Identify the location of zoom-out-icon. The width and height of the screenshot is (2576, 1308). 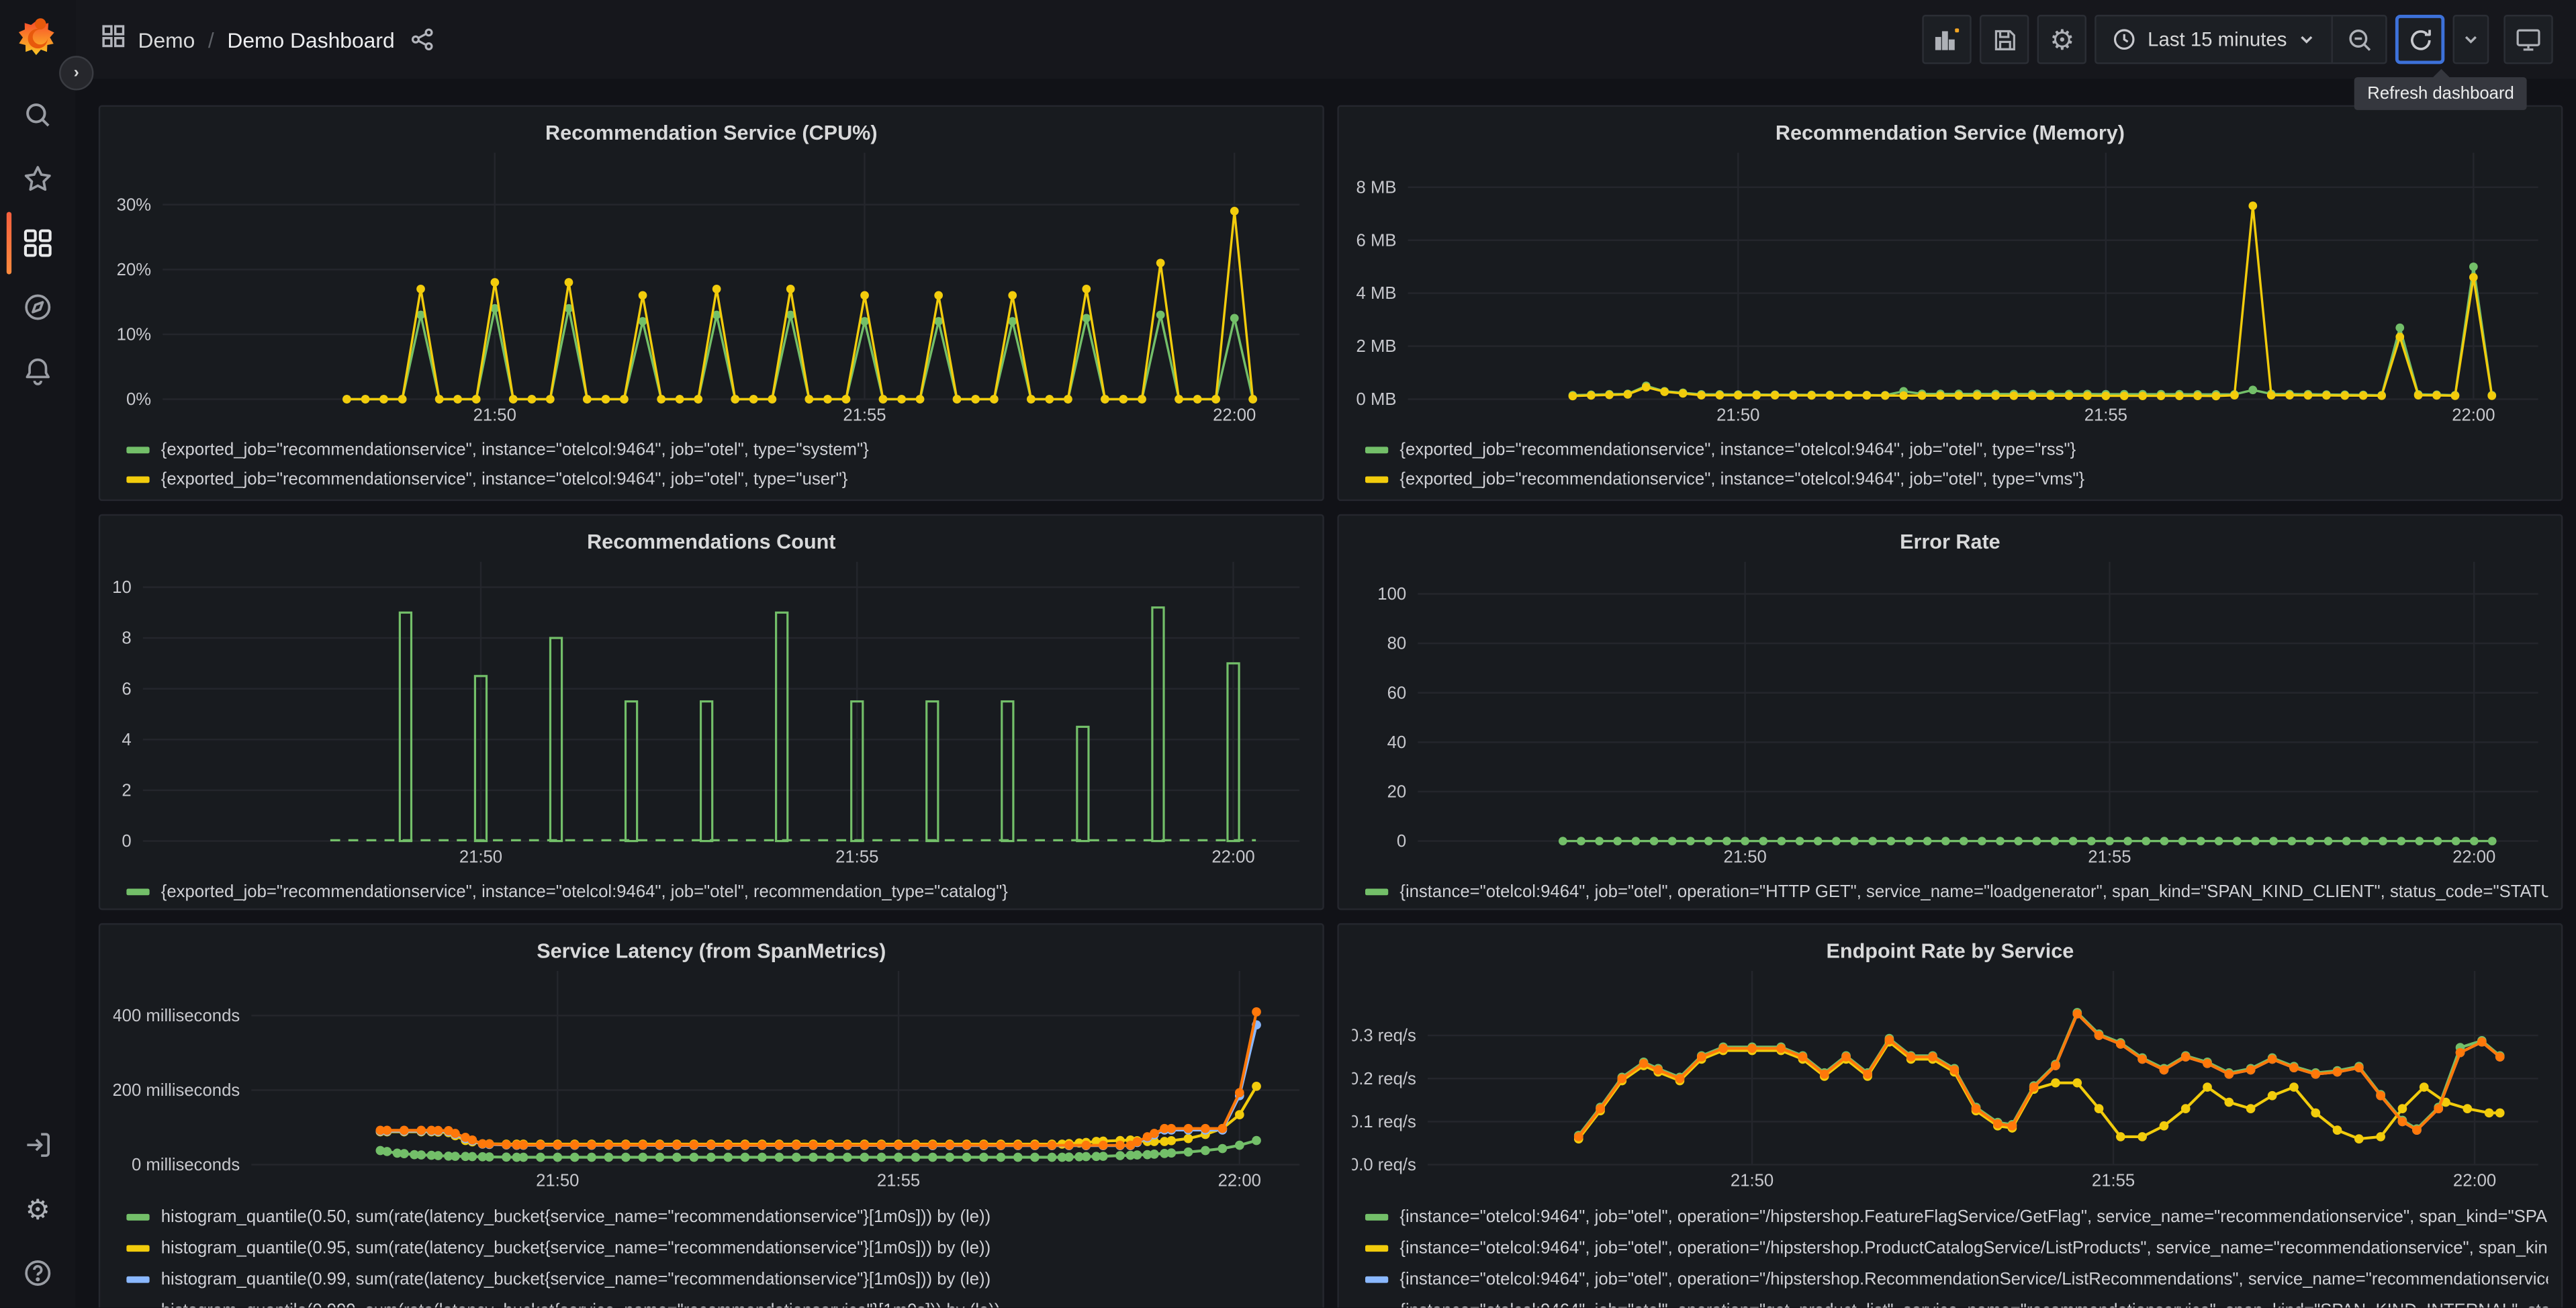
(2359, 39).